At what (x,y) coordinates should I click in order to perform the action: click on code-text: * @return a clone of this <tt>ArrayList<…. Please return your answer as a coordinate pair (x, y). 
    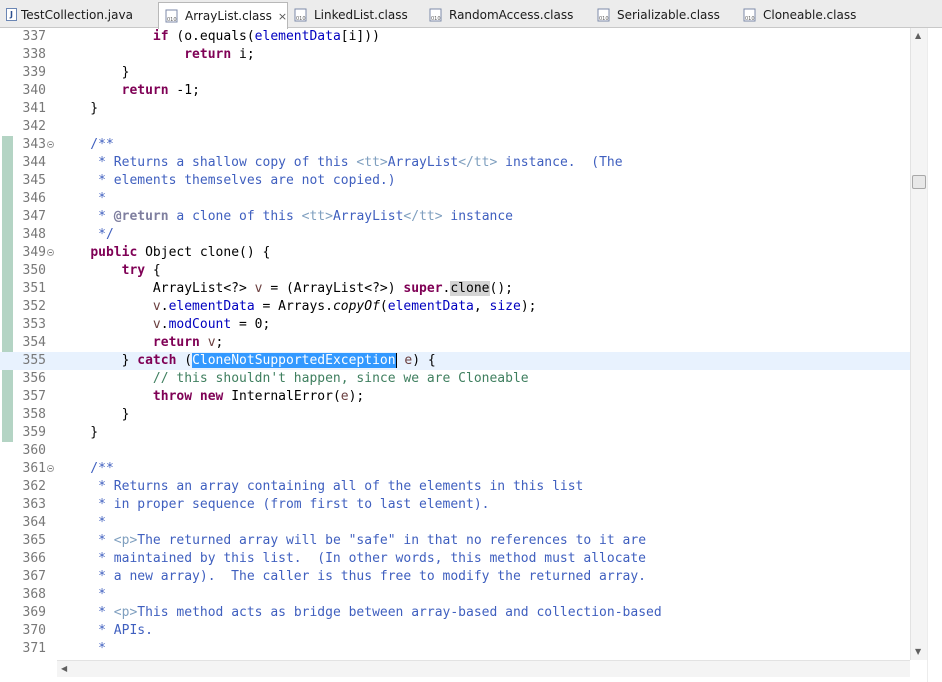
    Looking at the image, I should click on (286, 217).